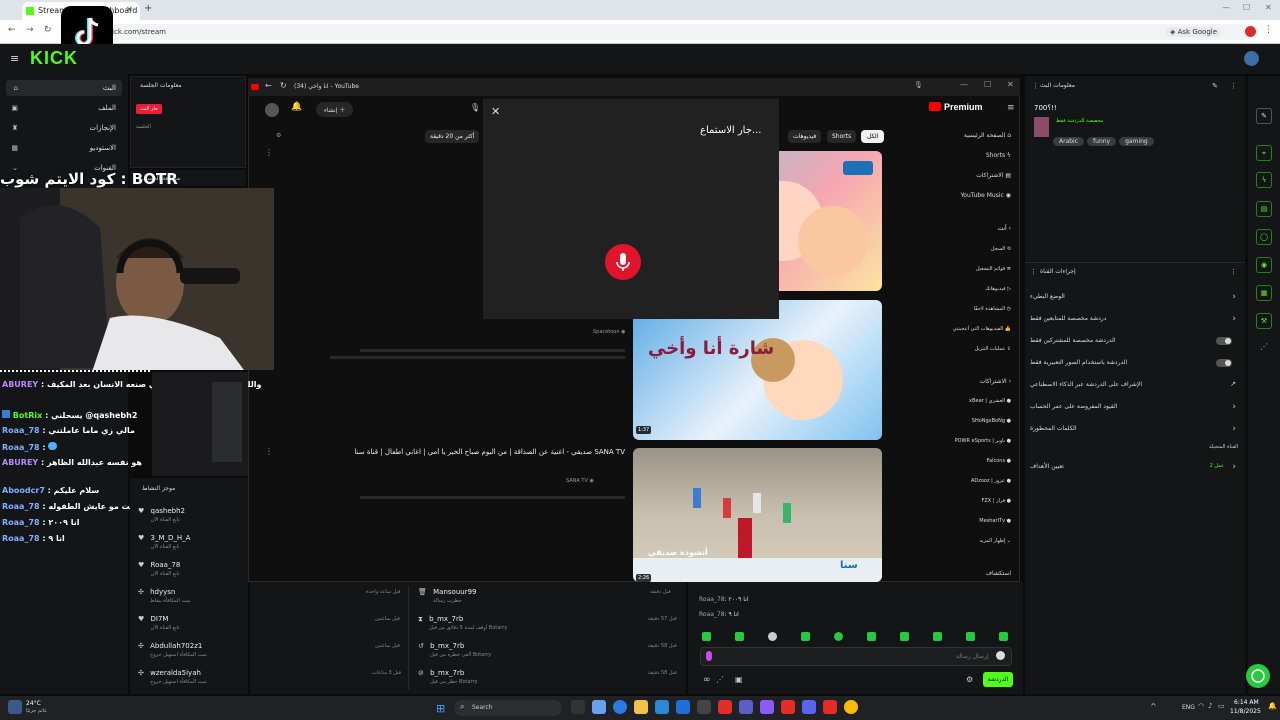 This screenshot has height=720, width=1280. What do you see at coordinates (993, 269) in the screenshot?
I see `guide-playlists: قوائم التشغيل ≣` at bounding box center [993, 269].